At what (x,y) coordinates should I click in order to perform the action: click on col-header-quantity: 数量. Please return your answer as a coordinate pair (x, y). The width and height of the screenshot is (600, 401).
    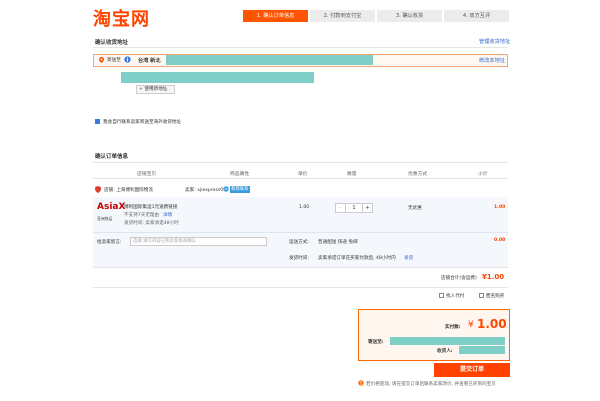
    Looking at the image, I should click on (352, 174).